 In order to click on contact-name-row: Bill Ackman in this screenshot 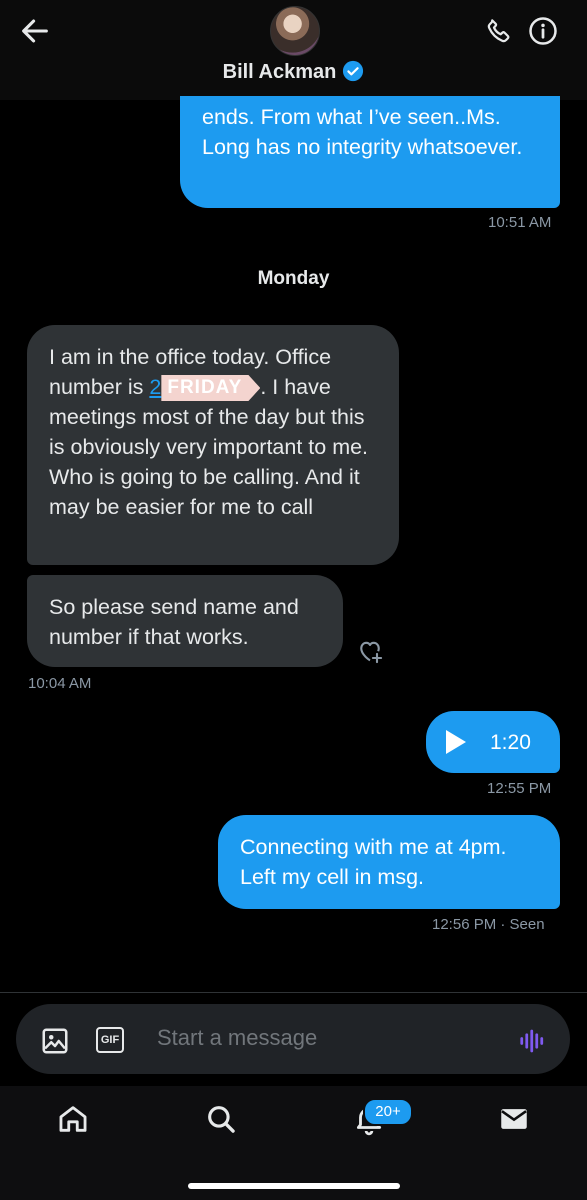, I will do `click(293, 72)`.